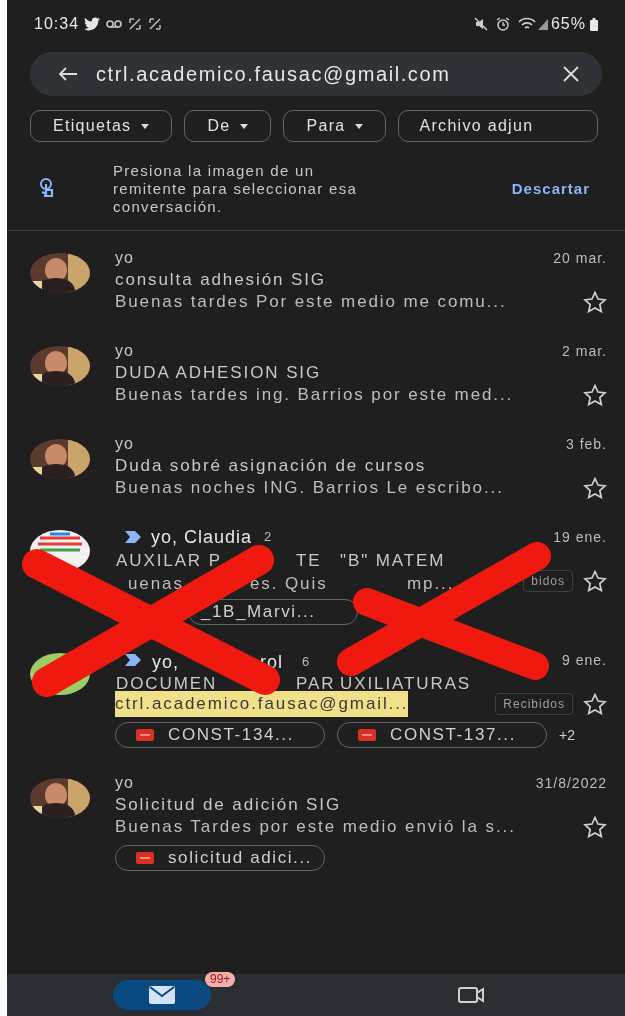 This screenshot has width=625, height=1016. I want to click on snippet-text: uenas, so click(156, 584).